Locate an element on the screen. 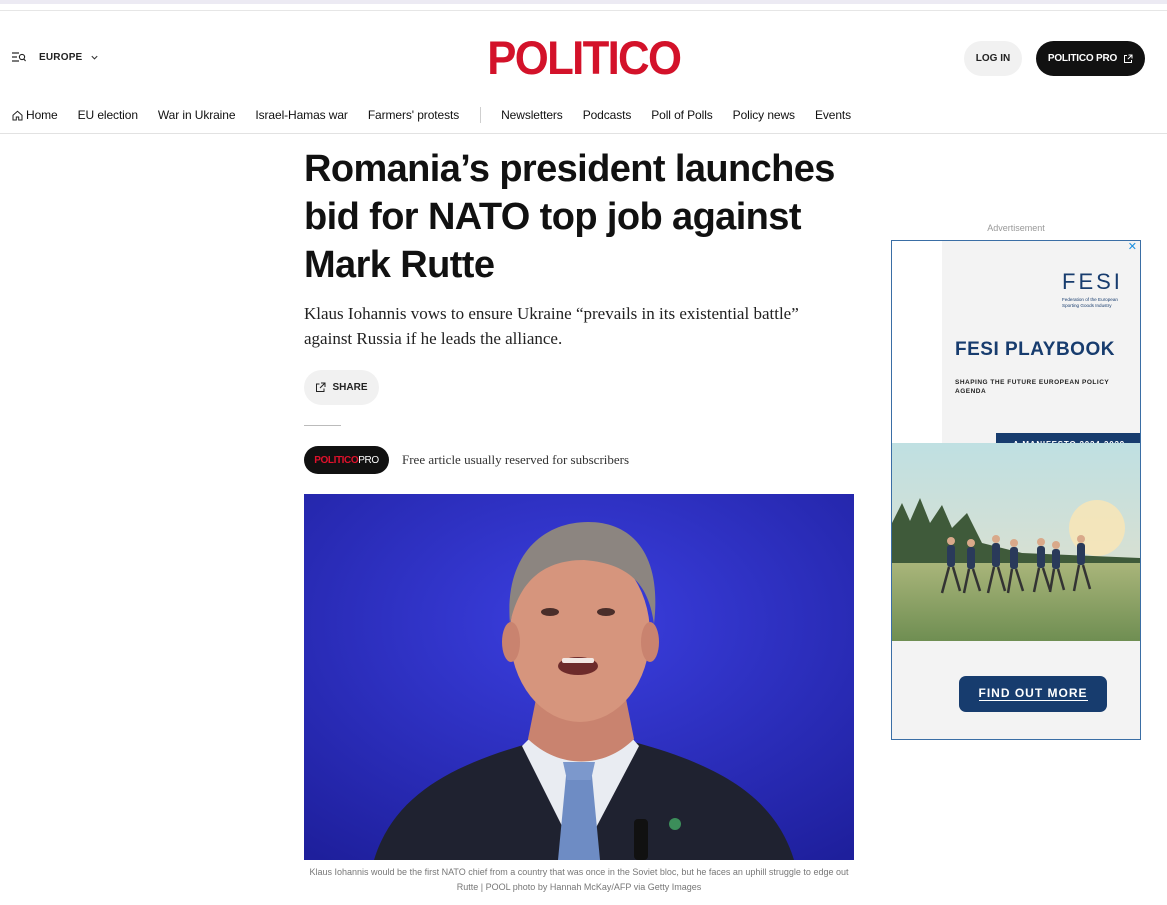 This screenshot has height=905, width=1167. short-divider is located at coordinates (322, 425).